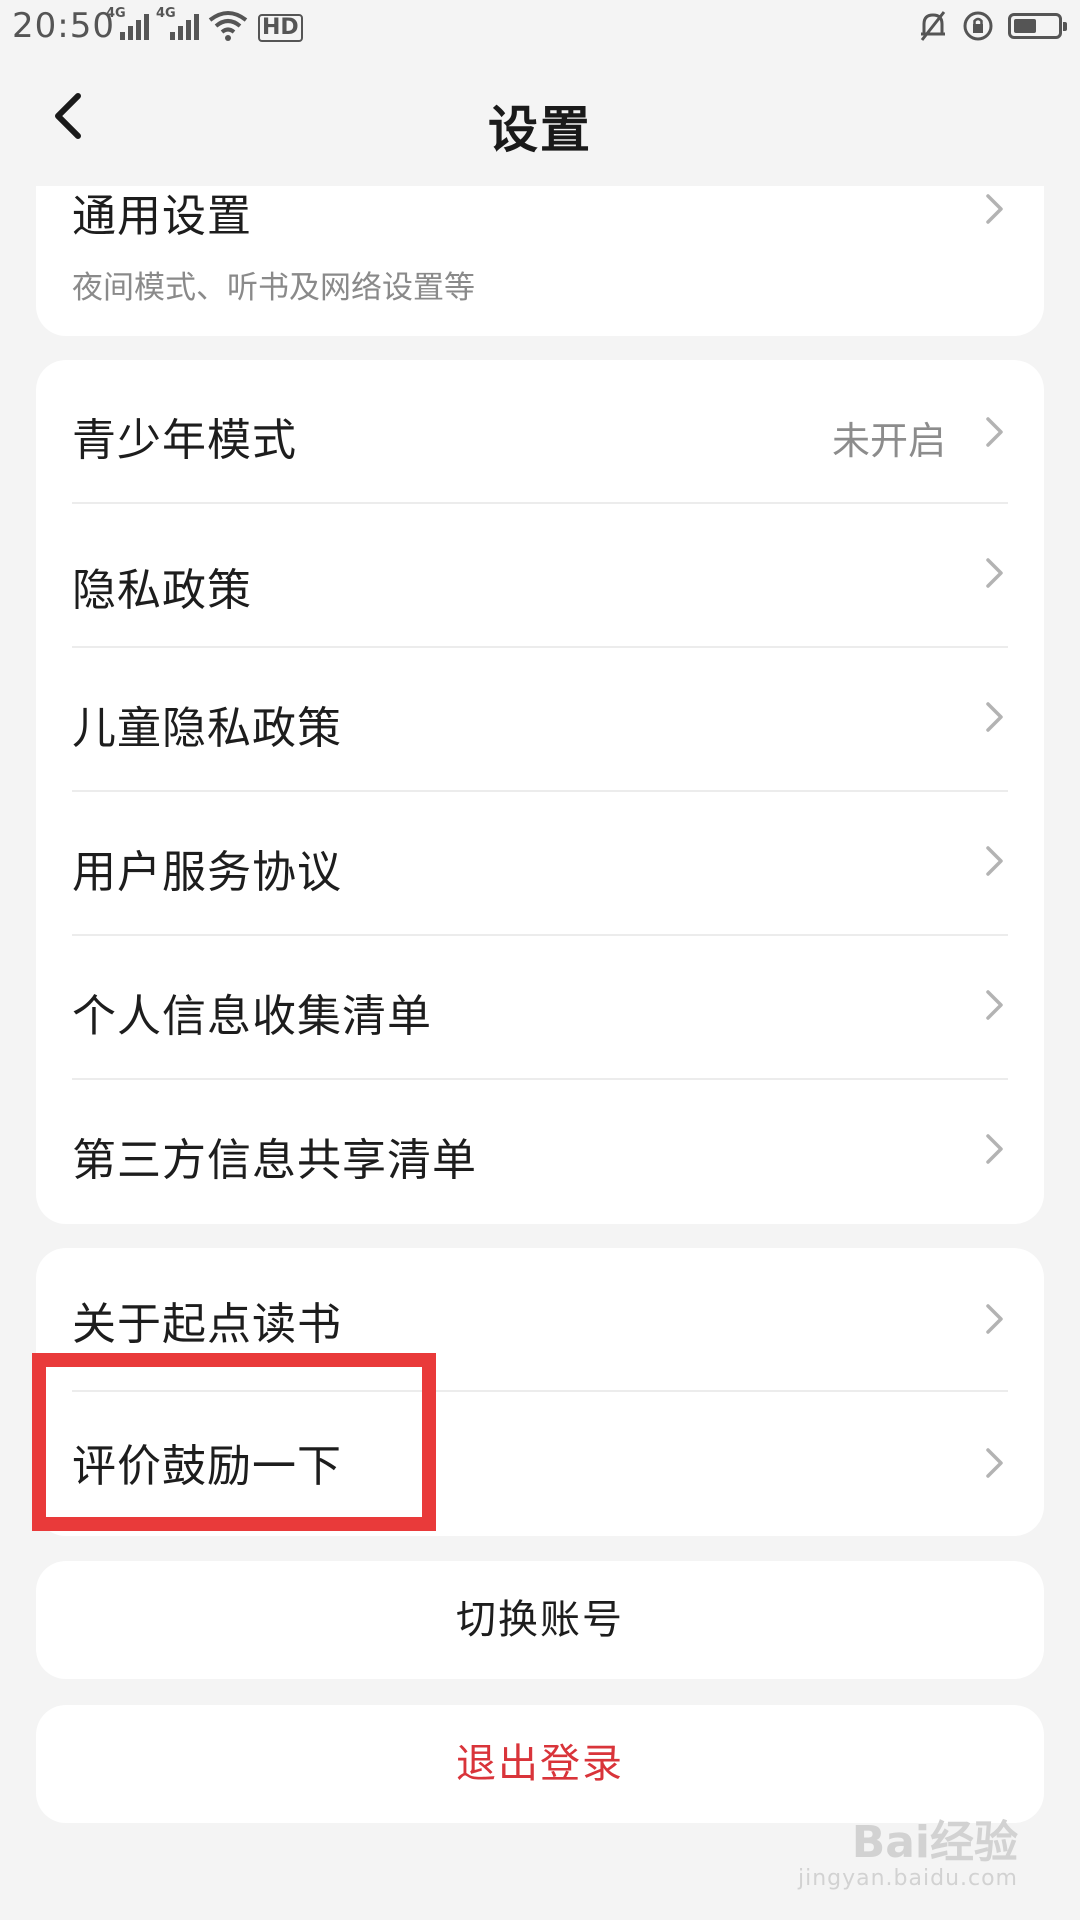 The image size is (1080, 1920). What do you see at coordinates (540, 864) in the screenshot?
I see `settings-item-user-agreement: 用户服务协议` at bounding box center [540, 864].